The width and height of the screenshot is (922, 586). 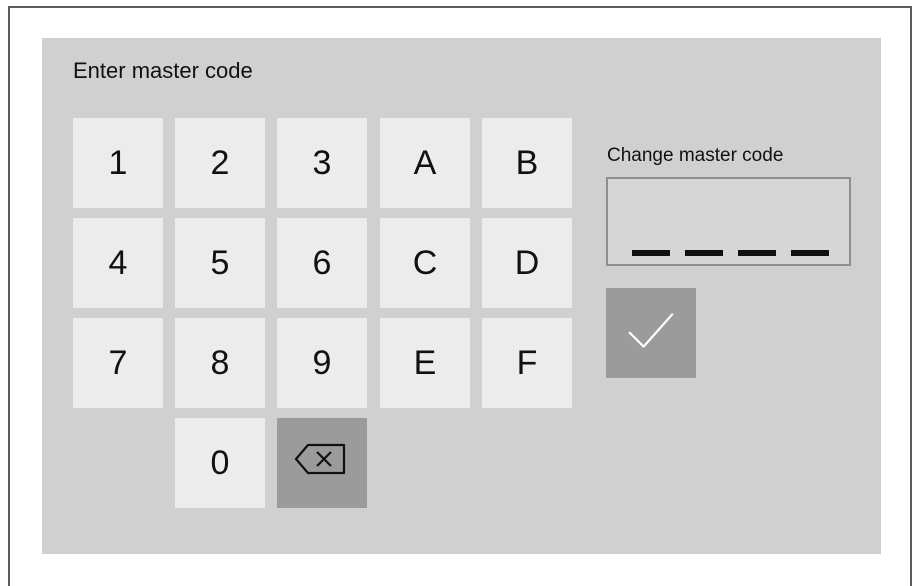 I want to click on key-6: 6, so click(x=322, y=263).